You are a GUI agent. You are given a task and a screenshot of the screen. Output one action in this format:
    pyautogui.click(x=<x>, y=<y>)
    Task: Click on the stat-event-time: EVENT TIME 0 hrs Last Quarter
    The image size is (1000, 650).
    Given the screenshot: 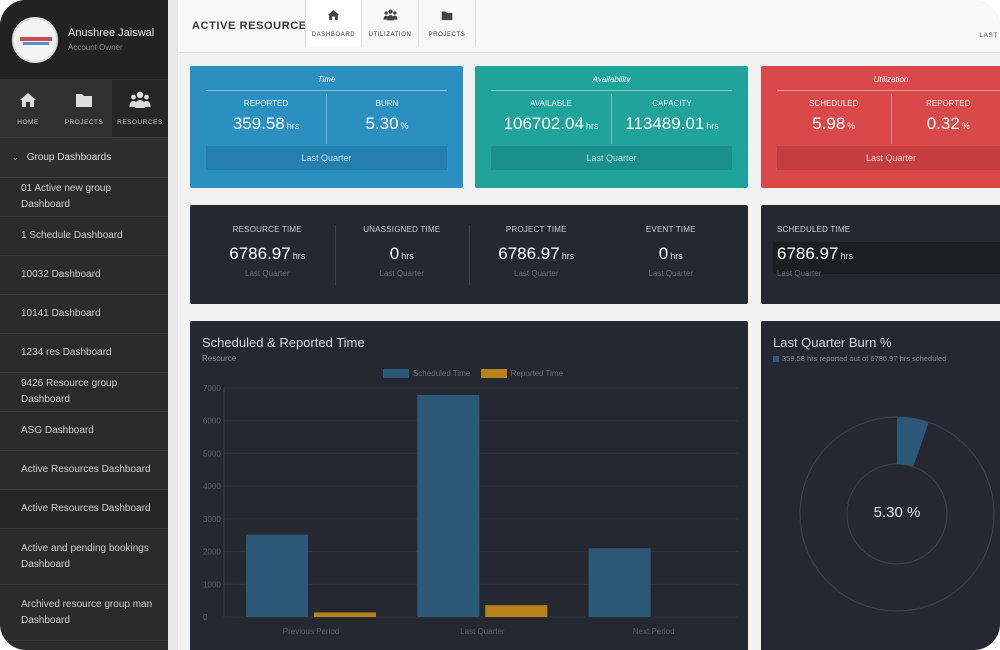 What is the action you would take?
    pyautogui.click(x=671, y=254)
    